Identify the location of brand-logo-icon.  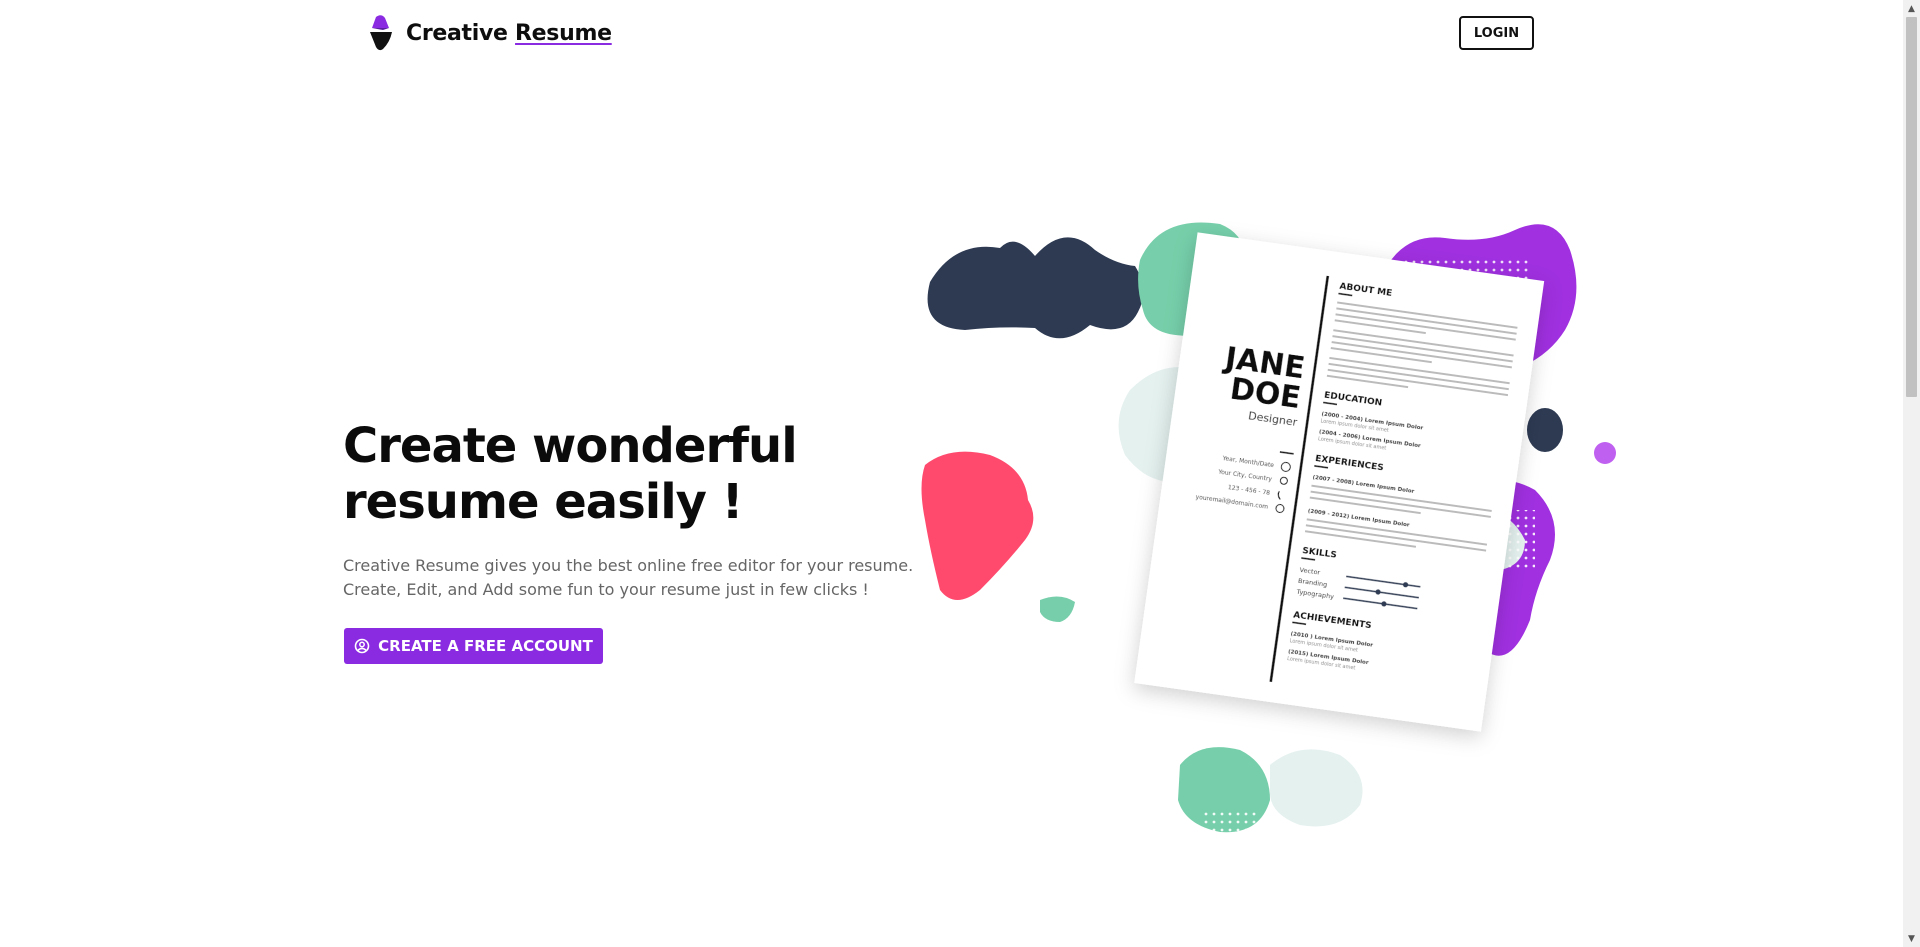
(381, 33).